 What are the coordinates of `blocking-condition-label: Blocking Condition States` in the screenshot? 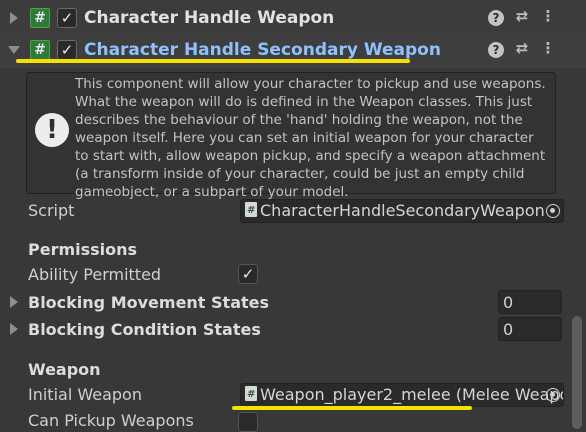 It's located at (144, 329).